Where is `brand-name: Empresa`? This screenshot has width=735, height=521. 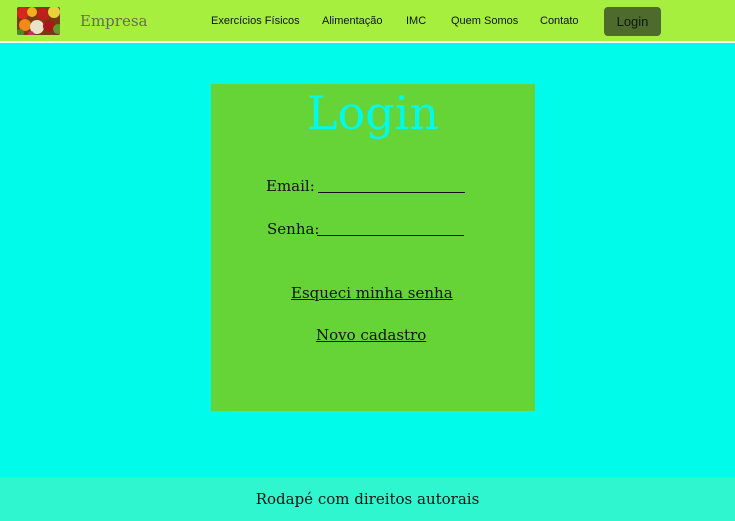 brand-name: Empresa is located at coordinates (113, 21).